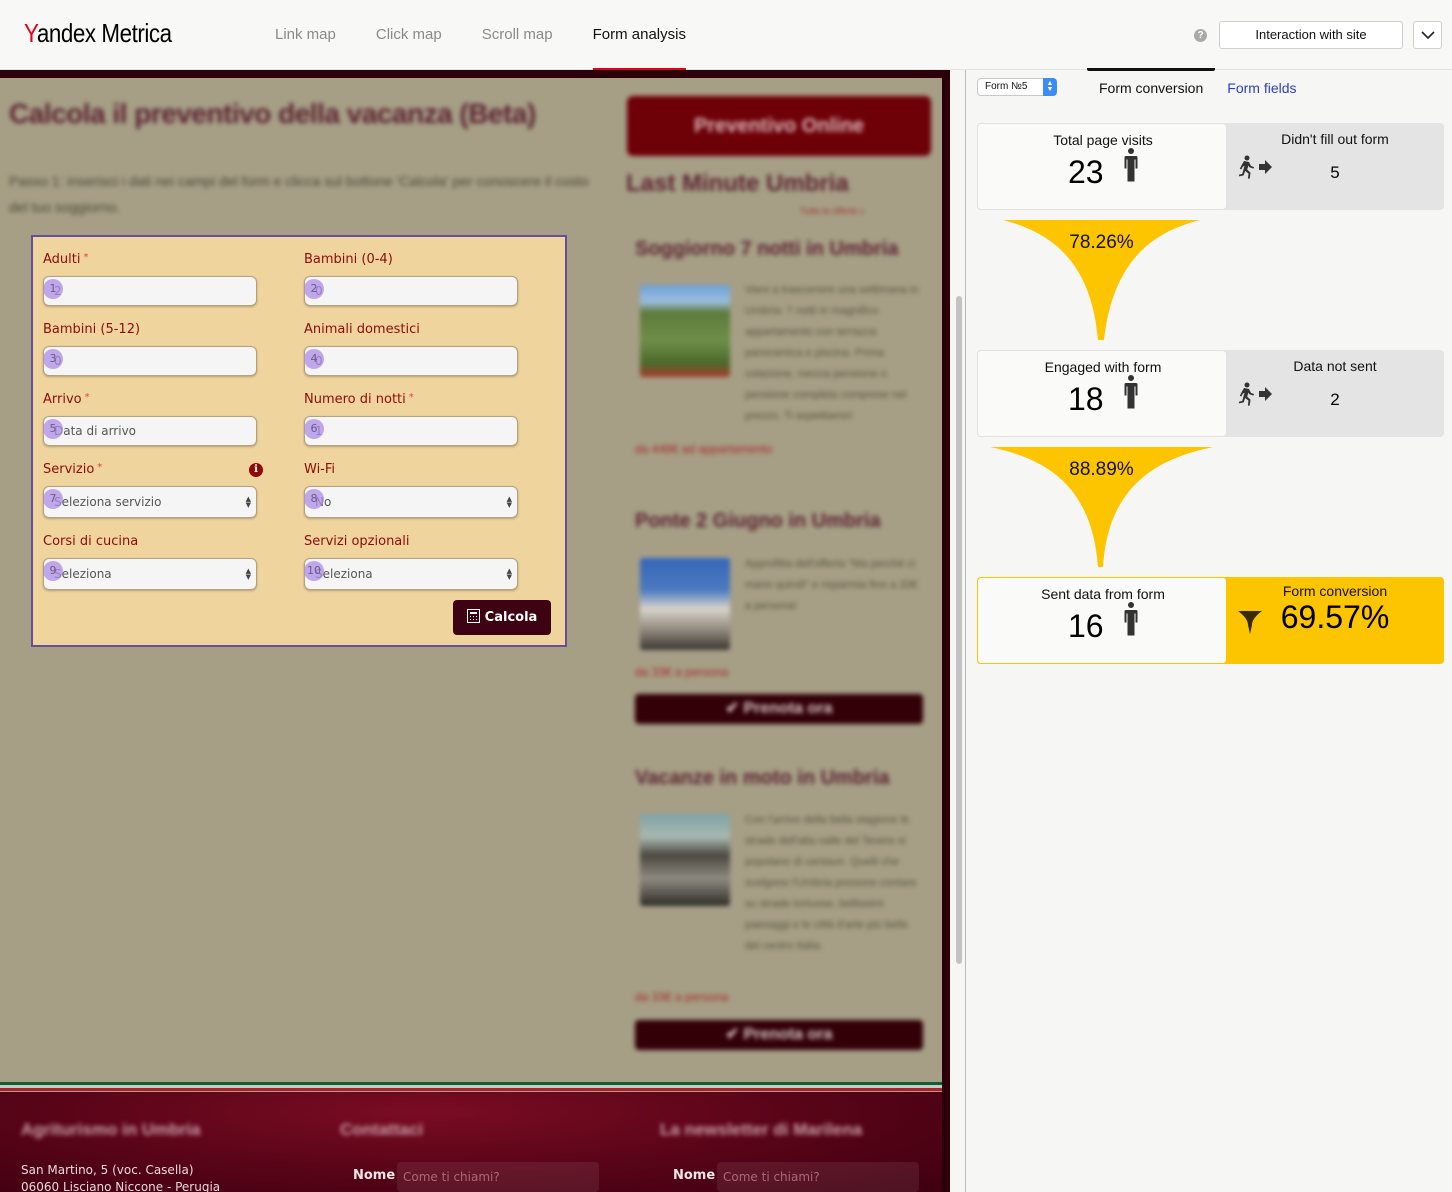 Image resolution: width=1452 pixels, height=1192 pixels. Describe the element at coordinates (95, 431) in the screenshot. I see `field-placeholder: Data di arrivo` at that location.